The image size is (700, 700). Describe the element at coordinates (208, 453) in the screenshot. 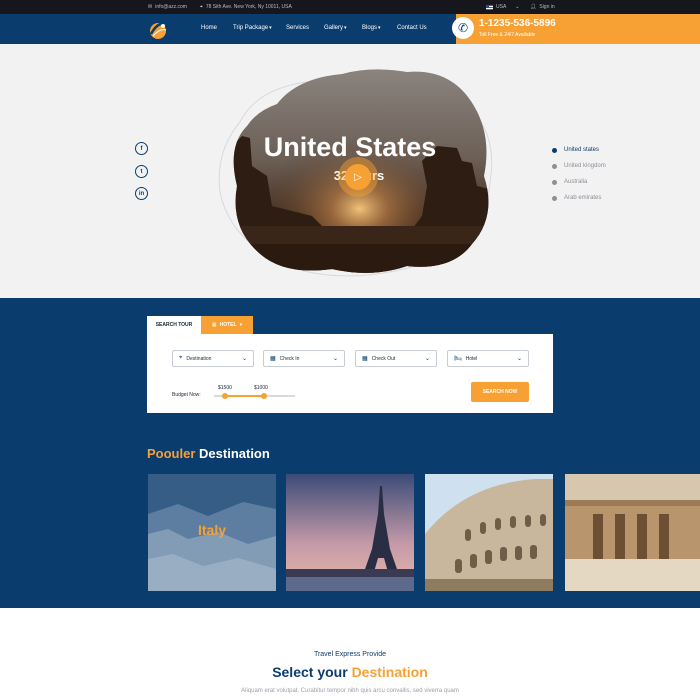

I see `popular-destination-title: Poouler Destination` at that location.